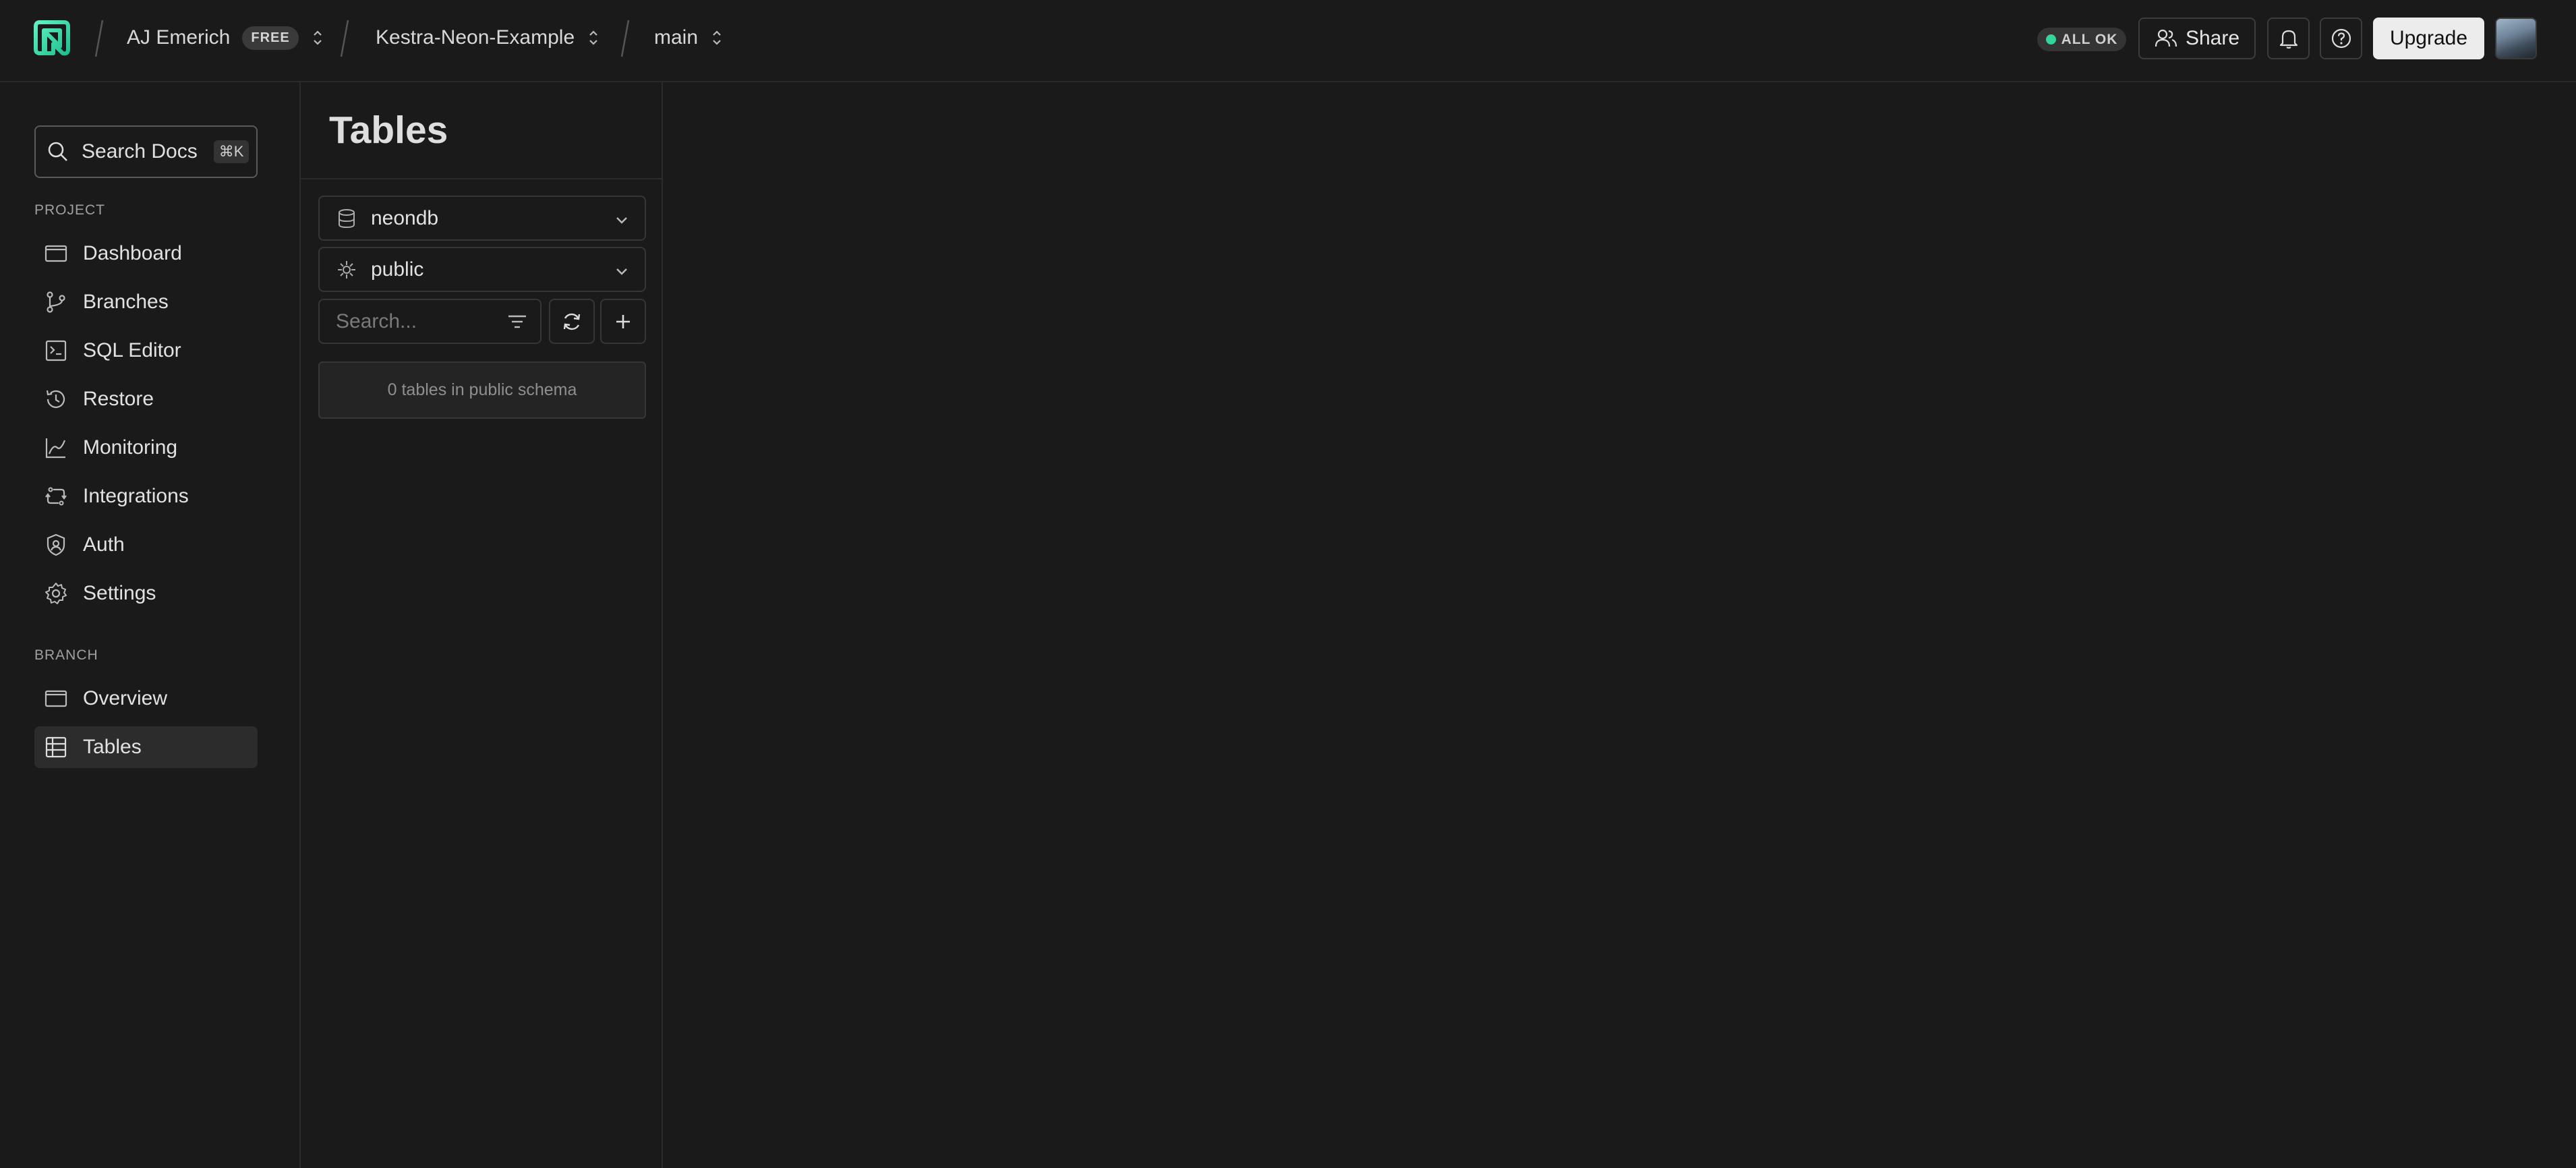 The width and height of the screenshot is (2576, 1168). I want to click on sidebar-item-dashboard: Dashboard, so click(146, 254).